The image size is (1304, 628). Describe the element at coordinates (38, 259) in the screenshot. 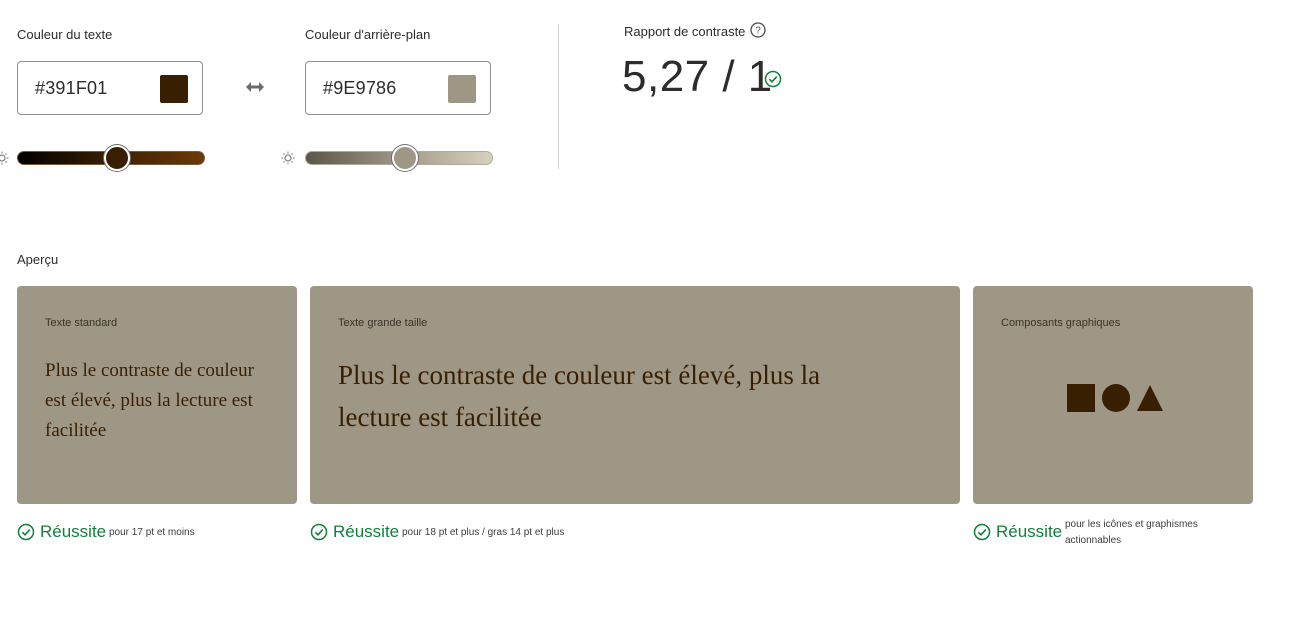

I see `preview-title: Aperçu` at that location.